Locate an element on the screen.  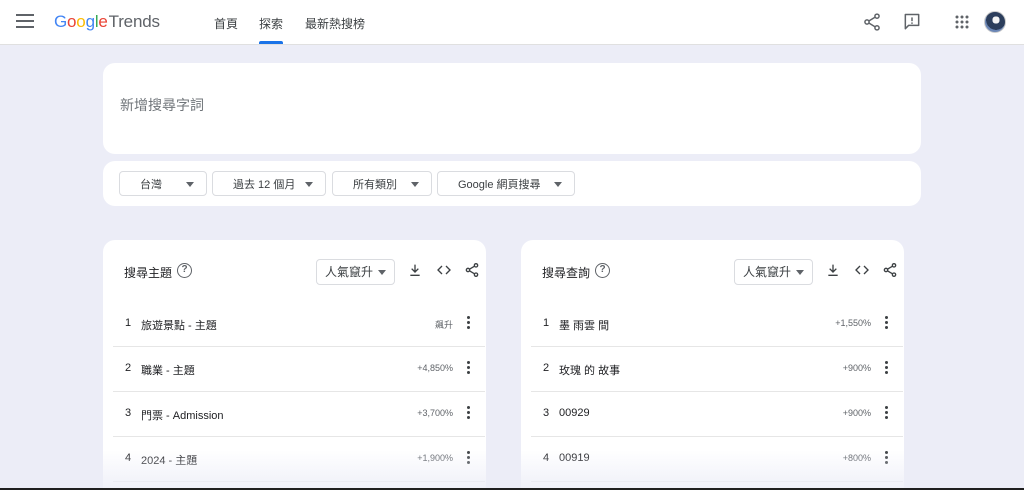
search-card is located at coordinates (512, 108).